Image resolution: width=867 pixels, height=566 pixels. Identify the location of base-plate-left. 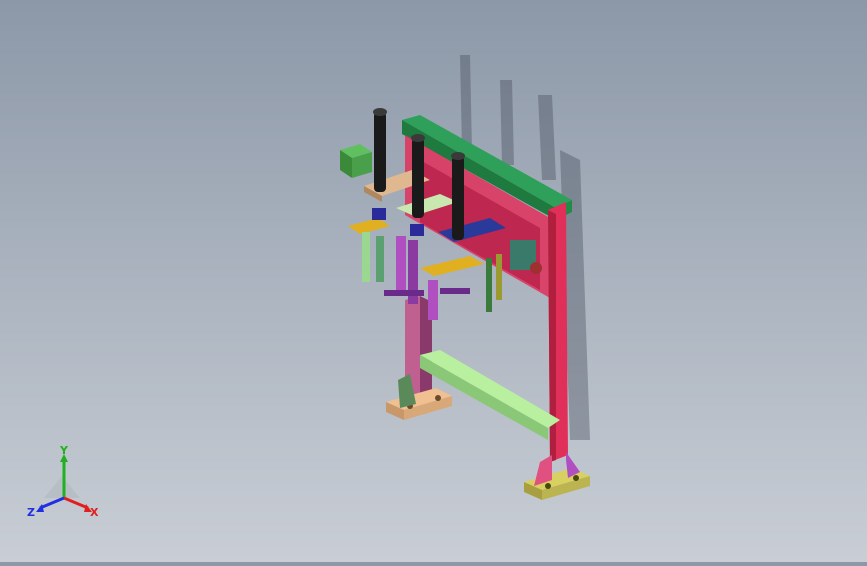
(419, 404).